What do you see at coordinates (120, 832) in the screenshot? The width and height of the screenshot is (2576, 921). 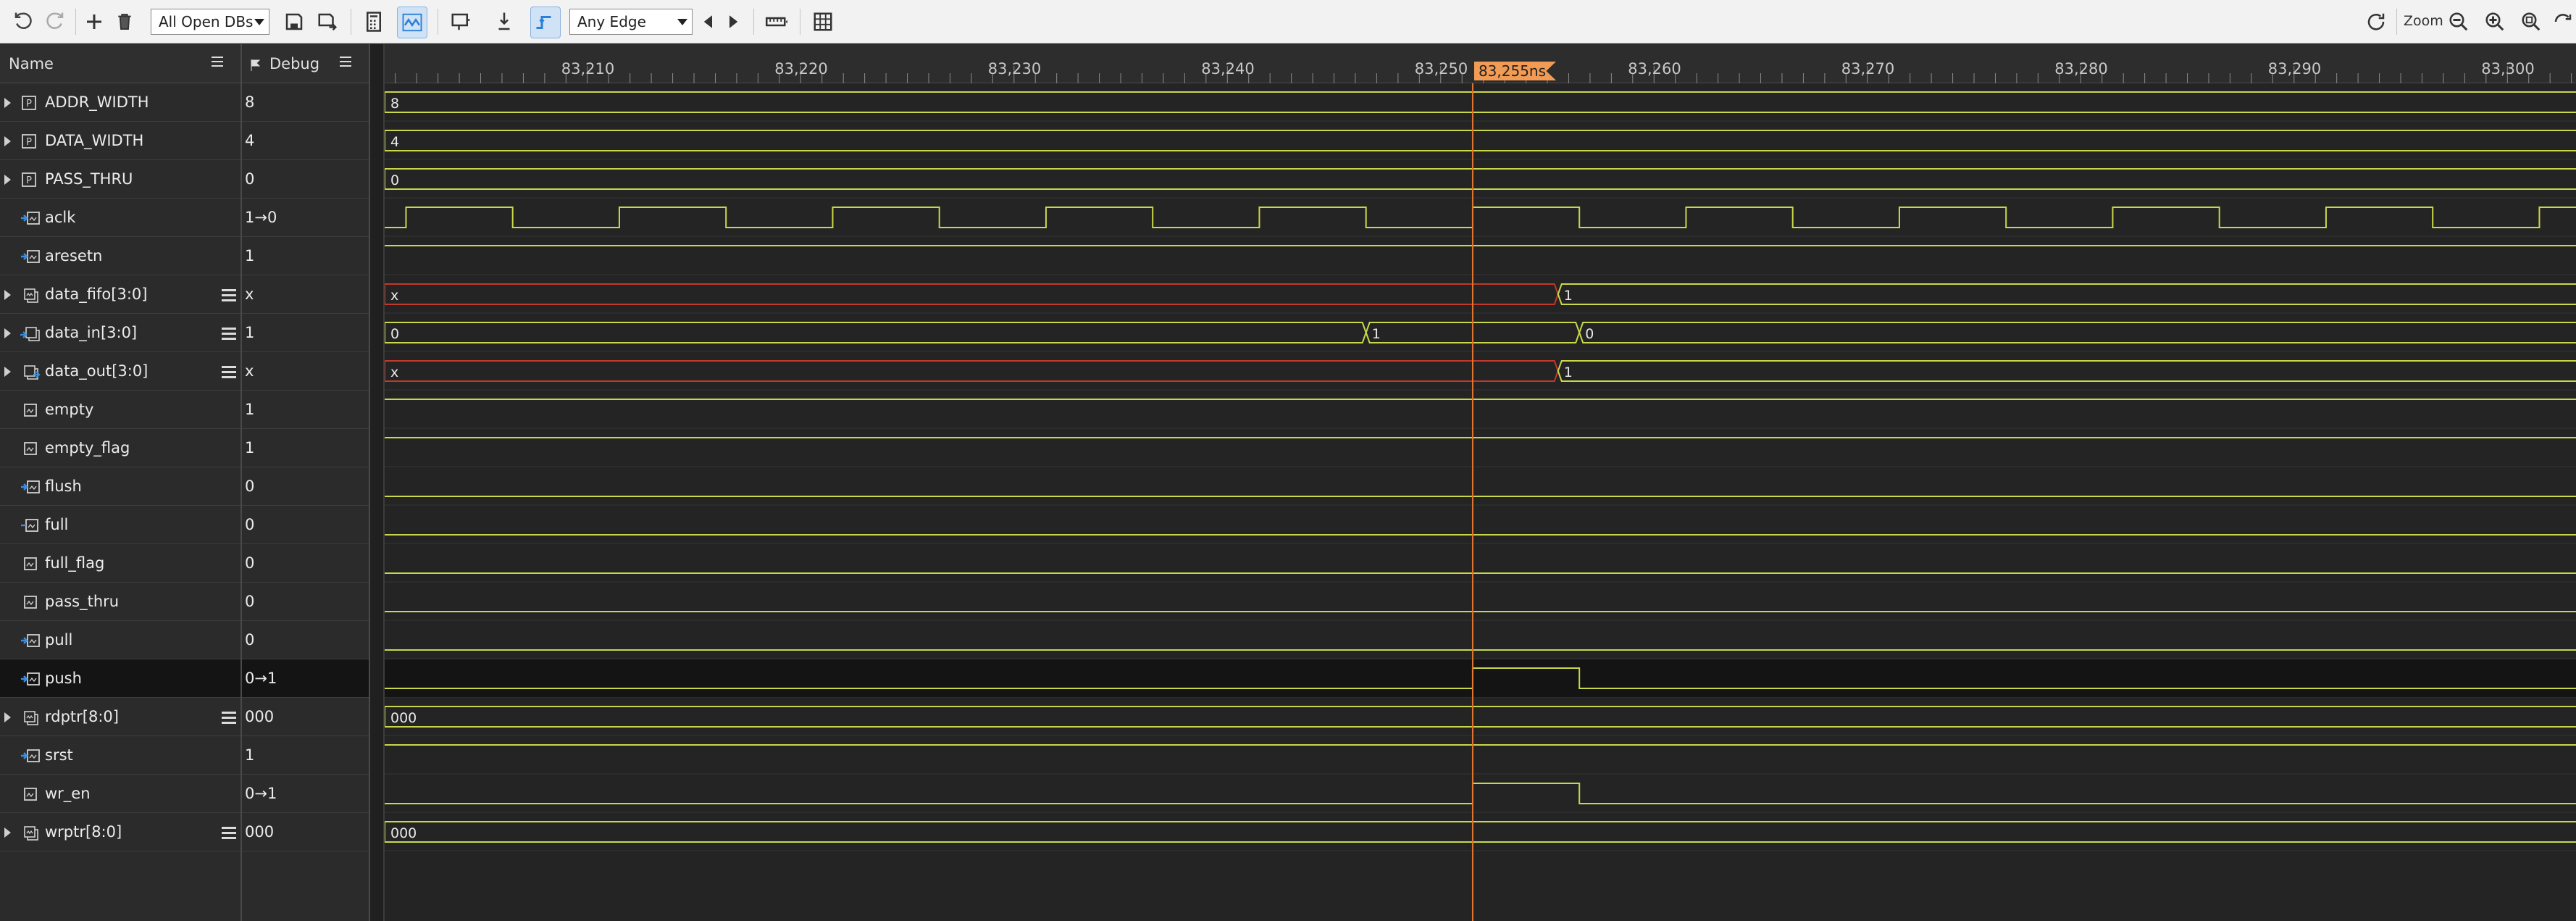 I see `signal-row: wrptr[8:0]` at bounding box center [120, 832].